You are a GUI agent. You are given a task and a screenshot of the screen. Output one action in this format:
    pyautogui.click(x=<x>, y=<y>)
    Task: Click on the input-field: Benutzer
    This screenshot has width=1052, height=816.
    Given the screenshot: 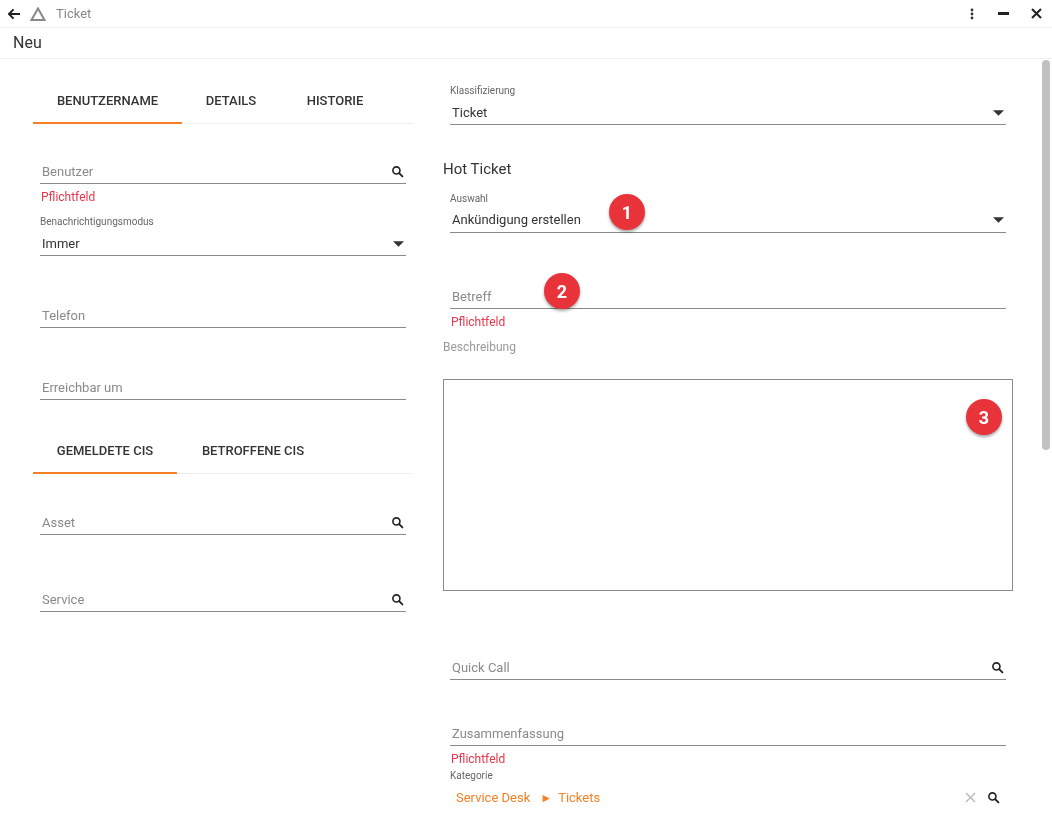 What is the action you would take?
    pyautogui.click(x=223, y=172)
    